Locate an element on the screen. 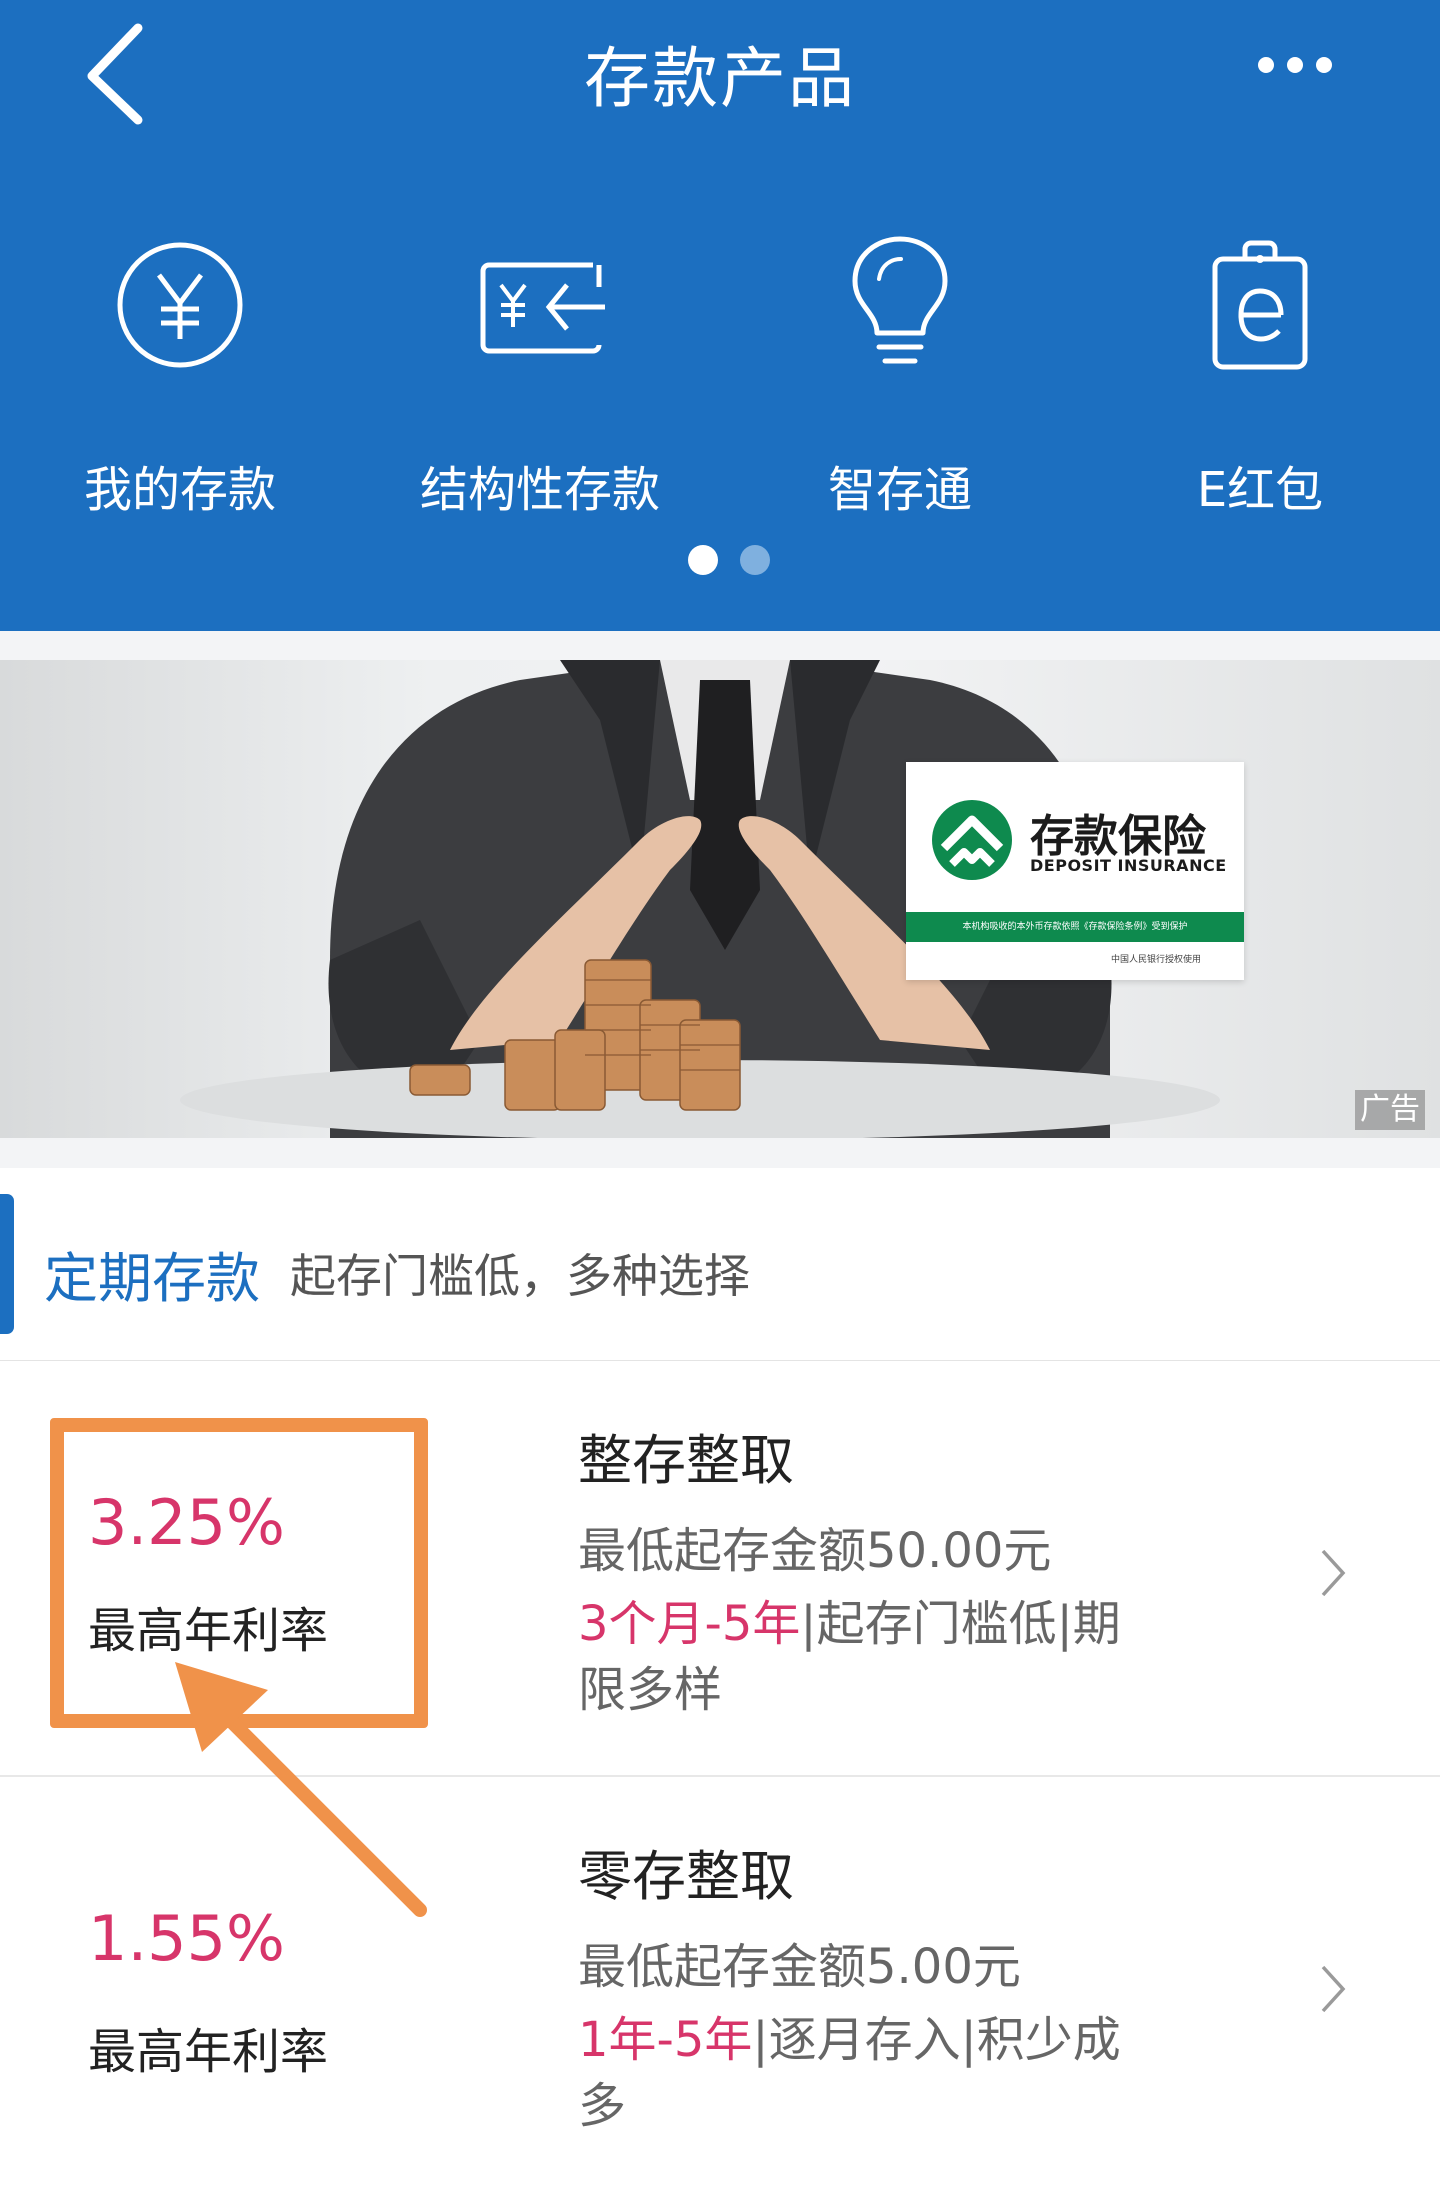 This screenshot has width=1440, height=2193. section-description: 起存门槛低，多种选择 is located at coordinates (520, 1276).